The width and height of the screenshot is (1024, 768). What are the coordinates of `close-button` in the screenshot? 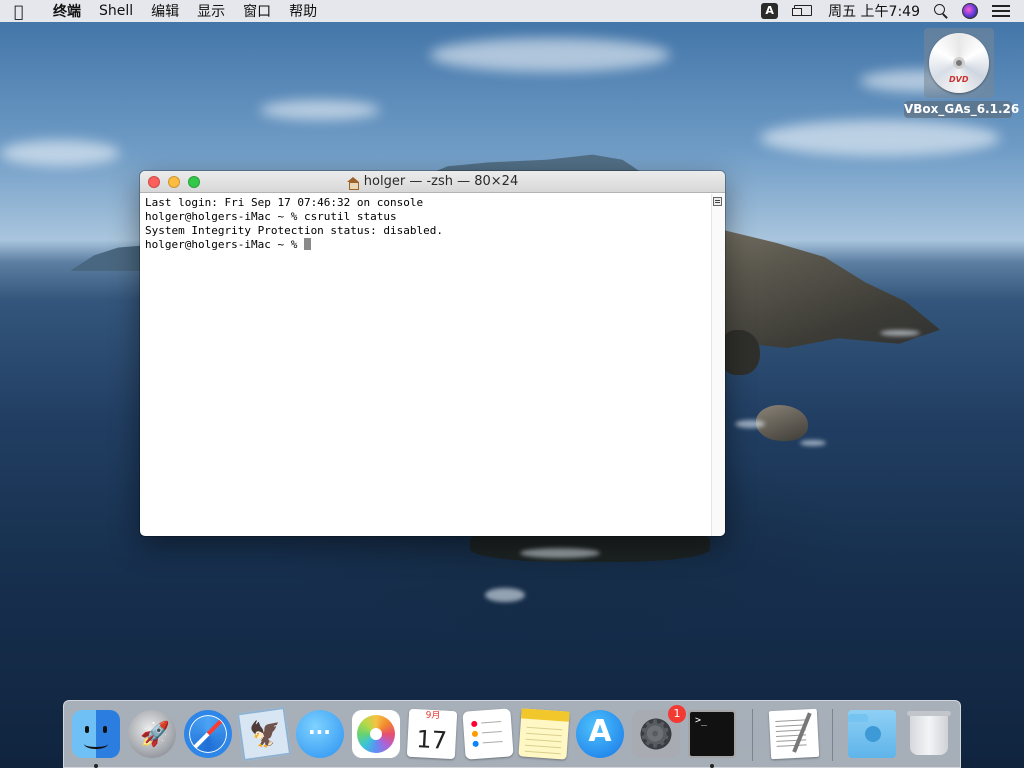 It's located at (154, 182).